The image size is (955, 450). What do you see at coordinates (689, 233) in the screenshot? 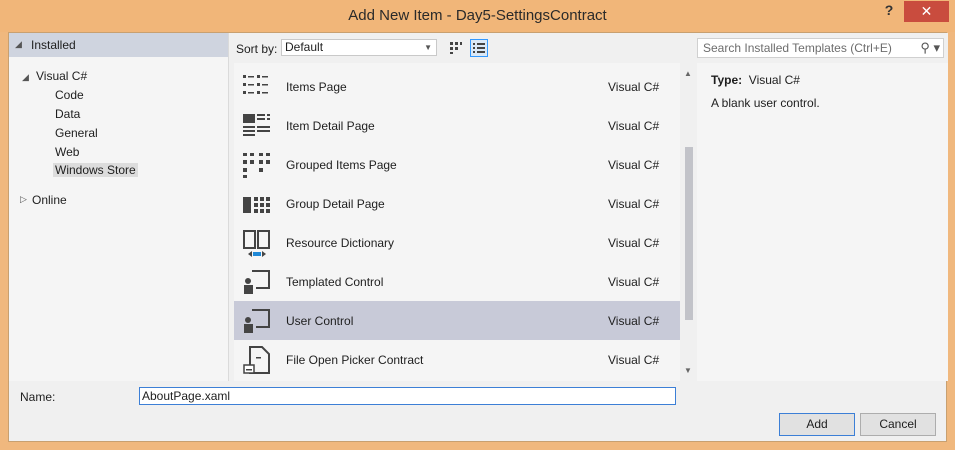
I see `scrollbar-thumb` at bounding box center [689, 233].